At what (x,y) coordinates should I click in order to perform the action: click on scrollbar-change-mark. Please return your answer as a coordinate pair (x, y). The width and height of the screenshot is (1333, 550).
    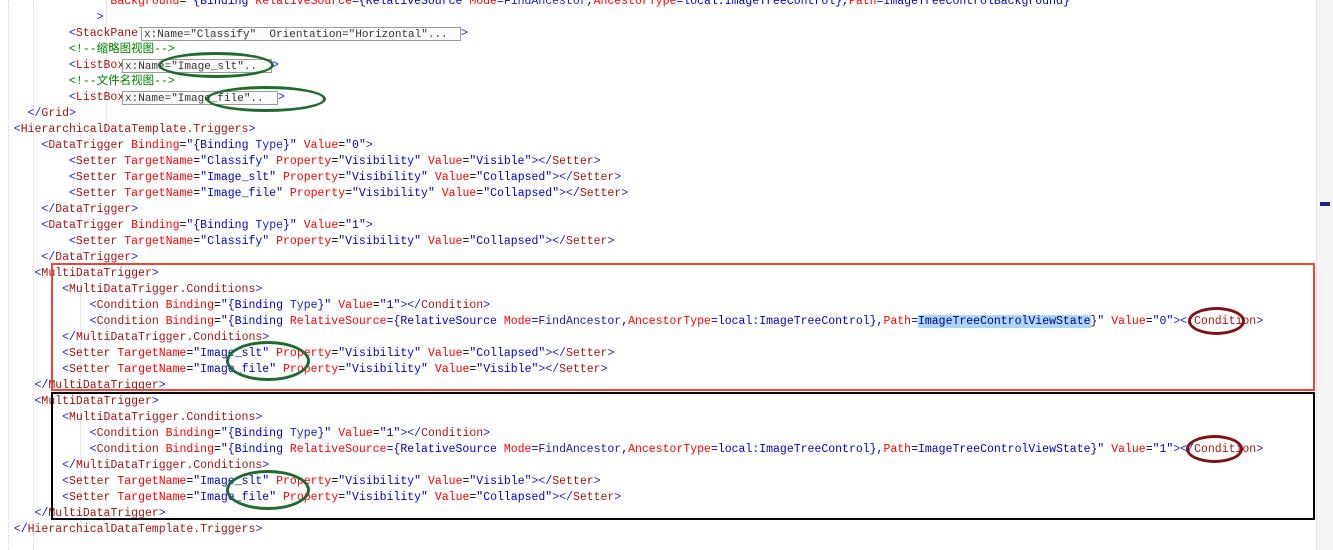
    Looking at the image, I should click on (1325, 204).